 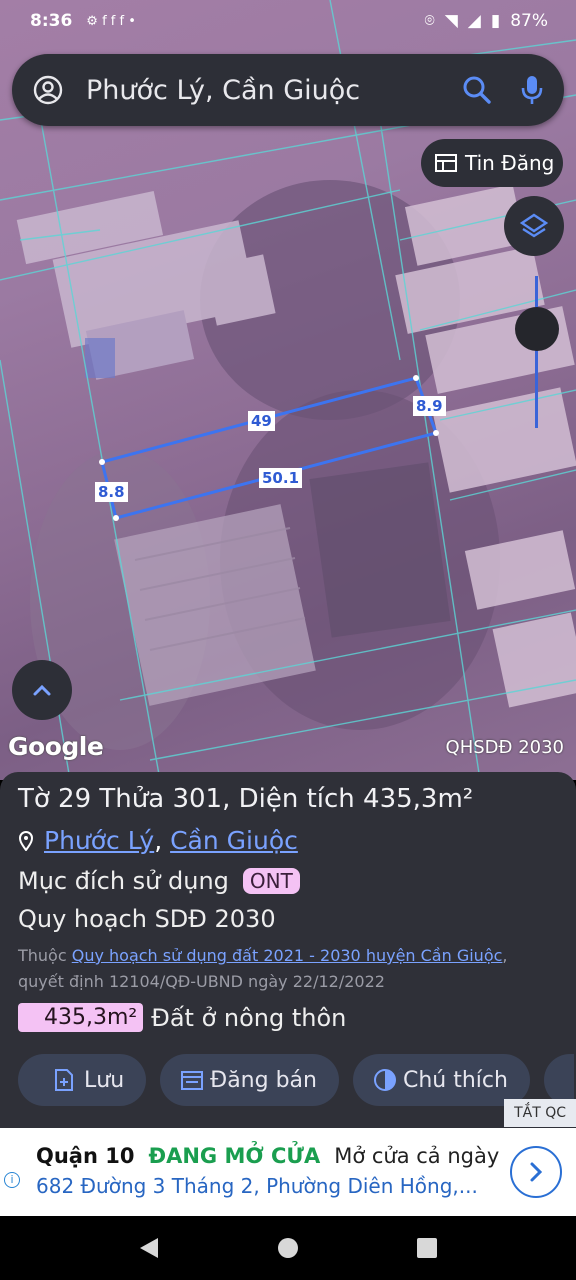 What do you see at coordinates (82, 1080) in the screenshot?
I see `save-button: Lưu` at bounding box center [82, 1080].